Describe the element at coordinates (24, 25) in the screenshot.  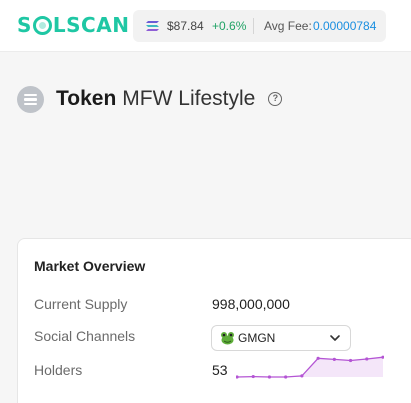
I see `logo-letter-s: S` at that location.